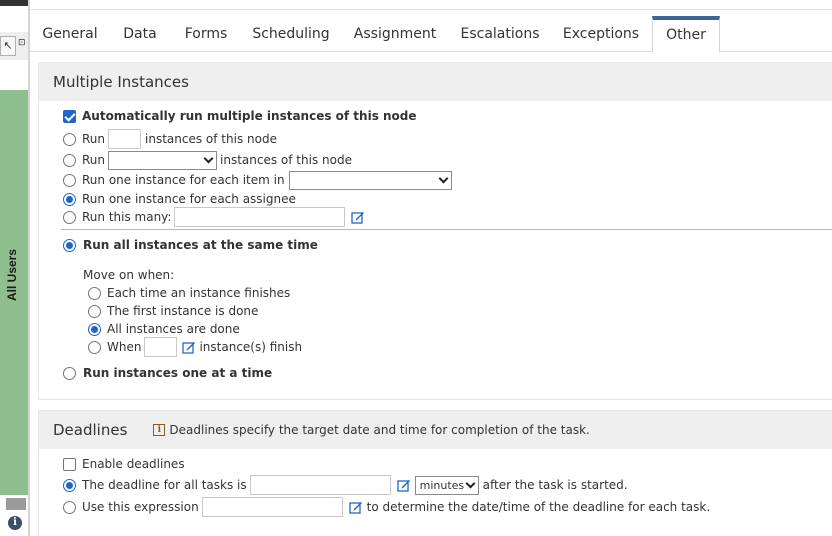 Image resolution: width=832 pixels, height=536 pixels. What do you see at coordinates (370, 180) in the screenshot?
I see `each-item-select` at bounding box center [370, 180].